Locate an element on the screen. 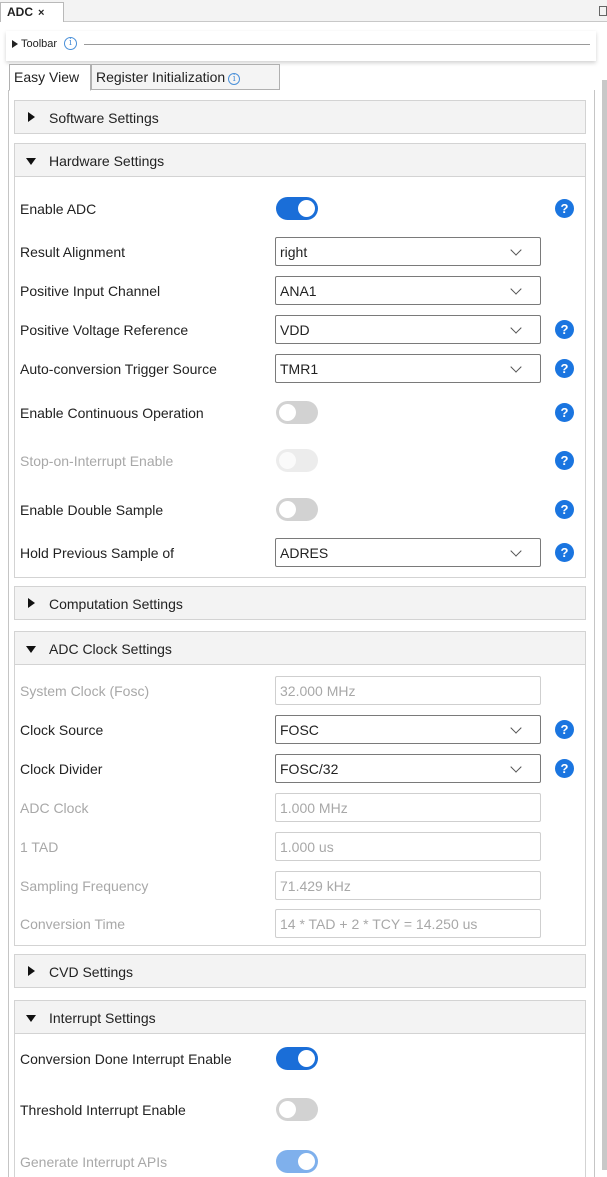 This screenshot has height=1177, width=607. row-enable-adc: Enable ADC ? is located at coordinates (301, 209).